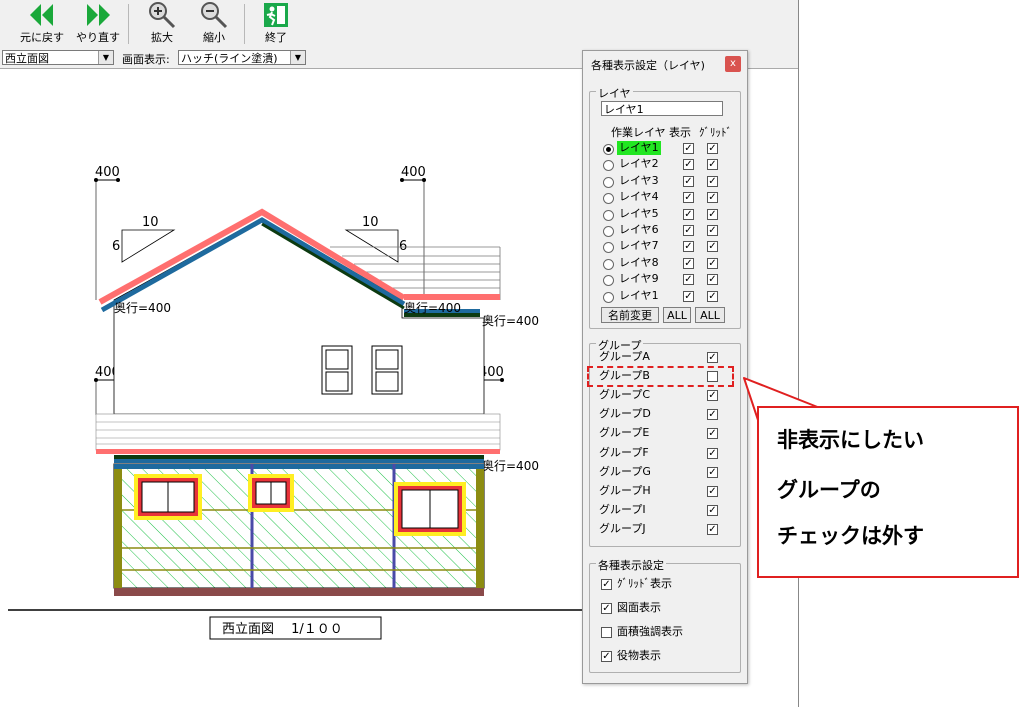 The height and width of the screenshot is (707, 1020). I want to click on redo-button: やり直す, so click(98, 24).